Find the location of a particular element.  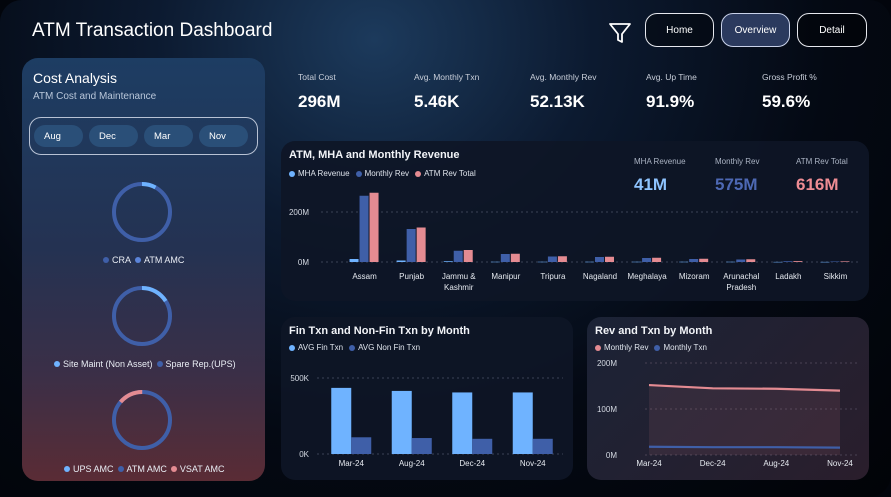

kpi-label: Total Cost is located at coordinates (317, 77).